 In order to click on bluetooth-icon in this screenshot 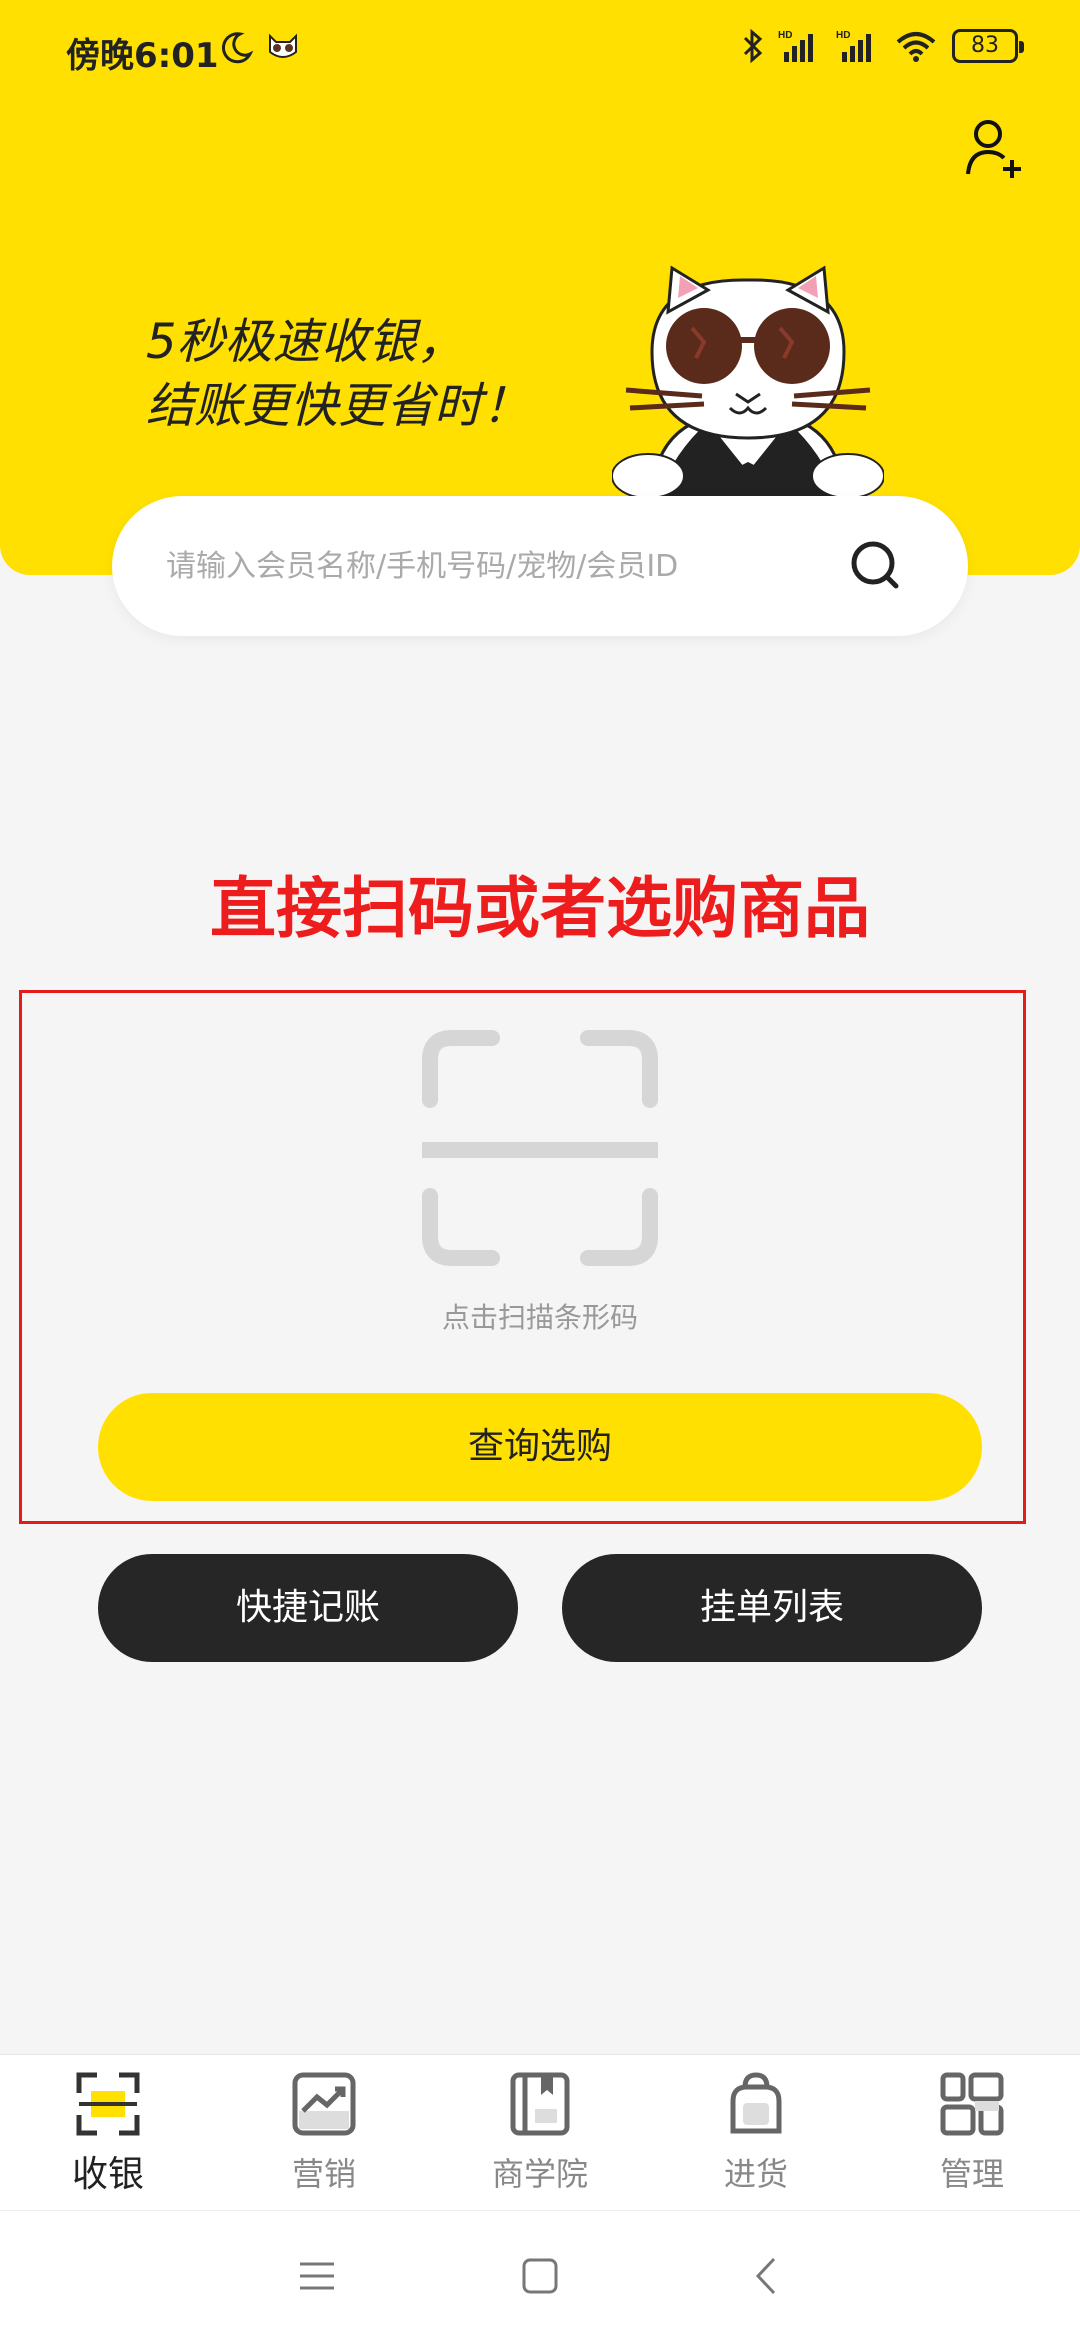, I will do `click(753, 46)`.